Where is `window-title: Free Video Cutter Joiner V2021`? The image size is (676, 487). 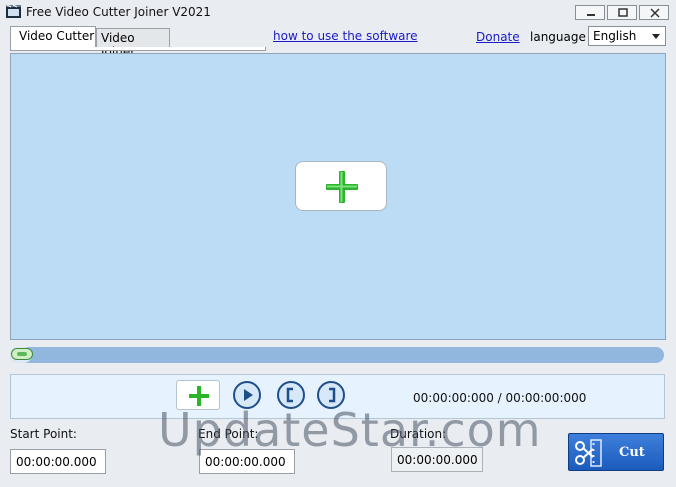
window-title: Free Video Cutter Joiner V2021 is located at coordinates (118, 12).